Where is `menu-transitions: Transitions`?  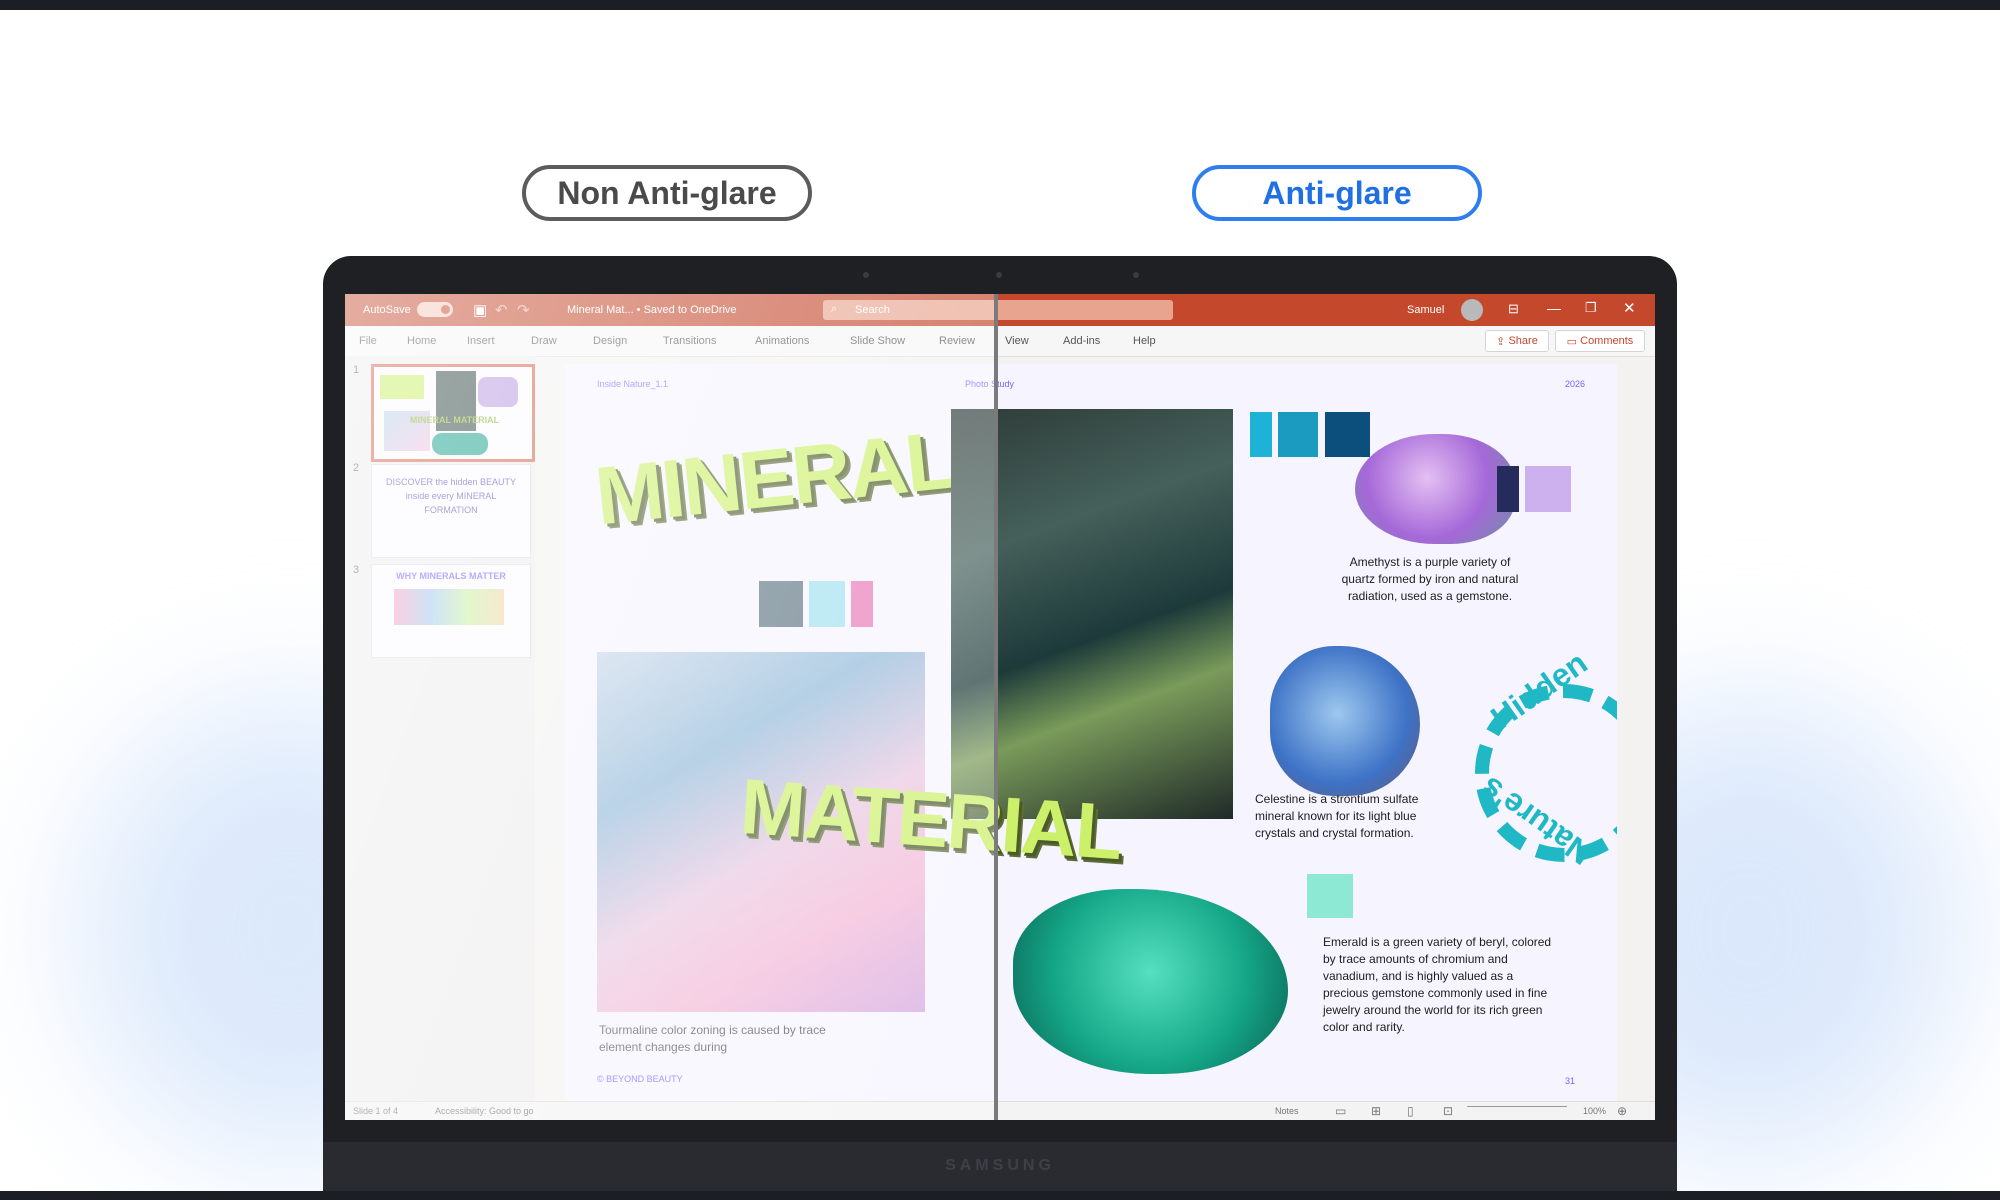
menu-transitions: Transitions is located at coordinates (689, 341).